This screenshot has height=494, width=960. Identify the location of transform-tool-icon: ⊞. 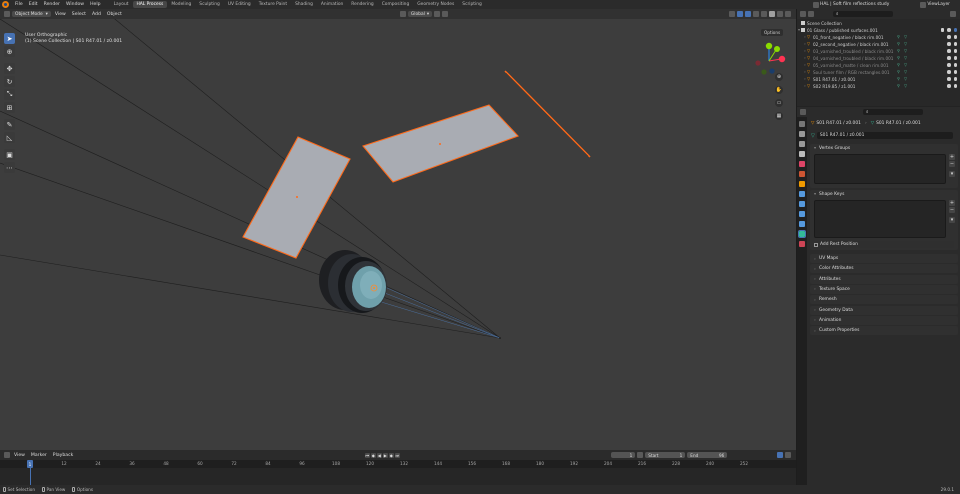
(9, 107).